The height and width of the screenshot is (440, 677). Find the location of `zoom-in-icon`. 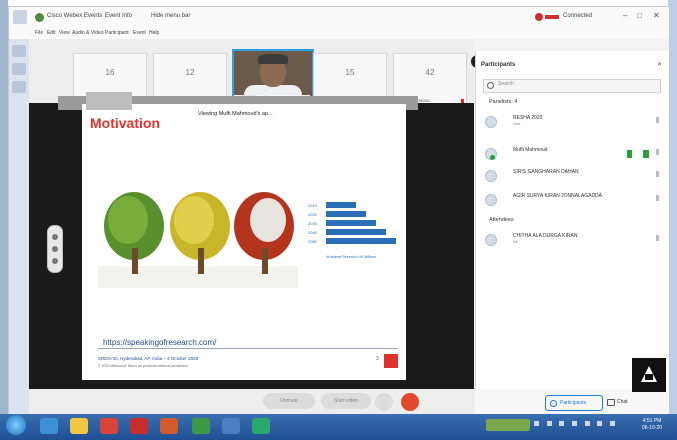

zoom-in-icon is located at coordinates (55, 237).